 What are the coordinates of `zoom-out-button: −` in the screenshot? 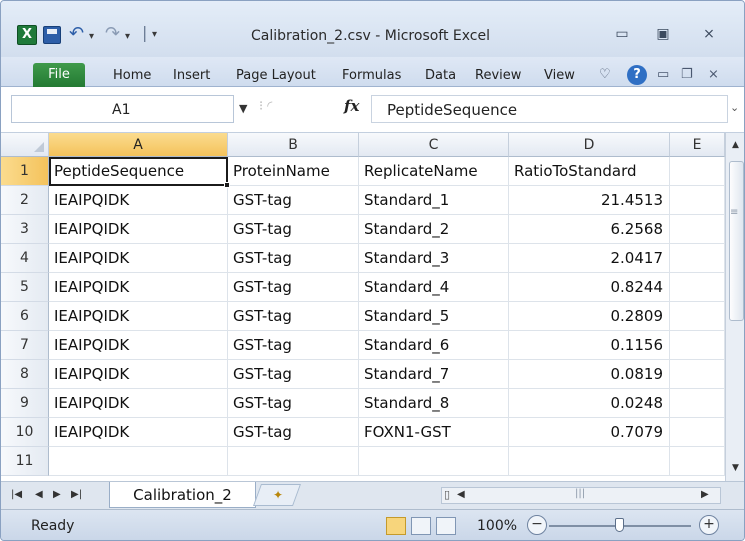 It's located at (537, 525).